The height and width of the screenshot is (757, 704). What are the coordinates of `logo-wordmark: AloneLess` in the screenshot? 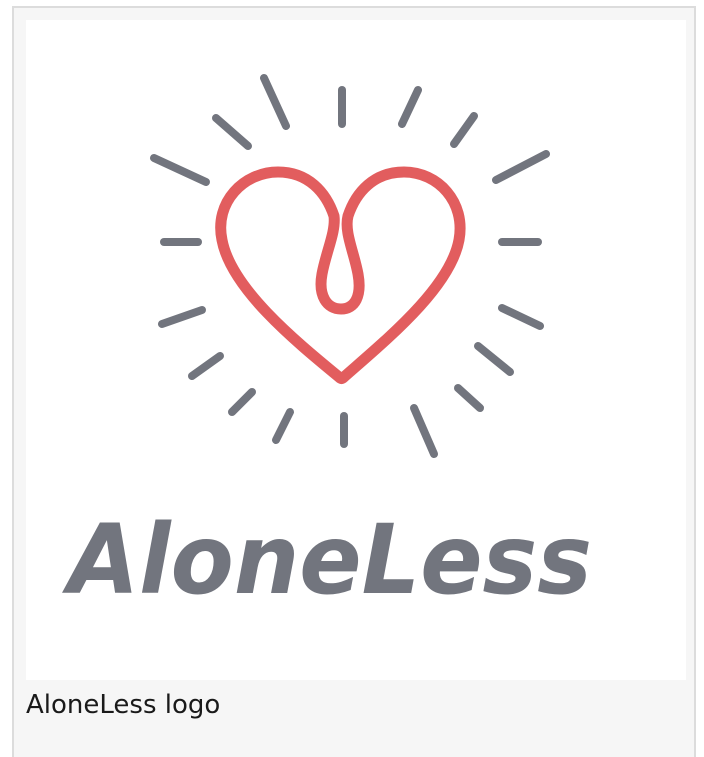 It's located at (326, 560).